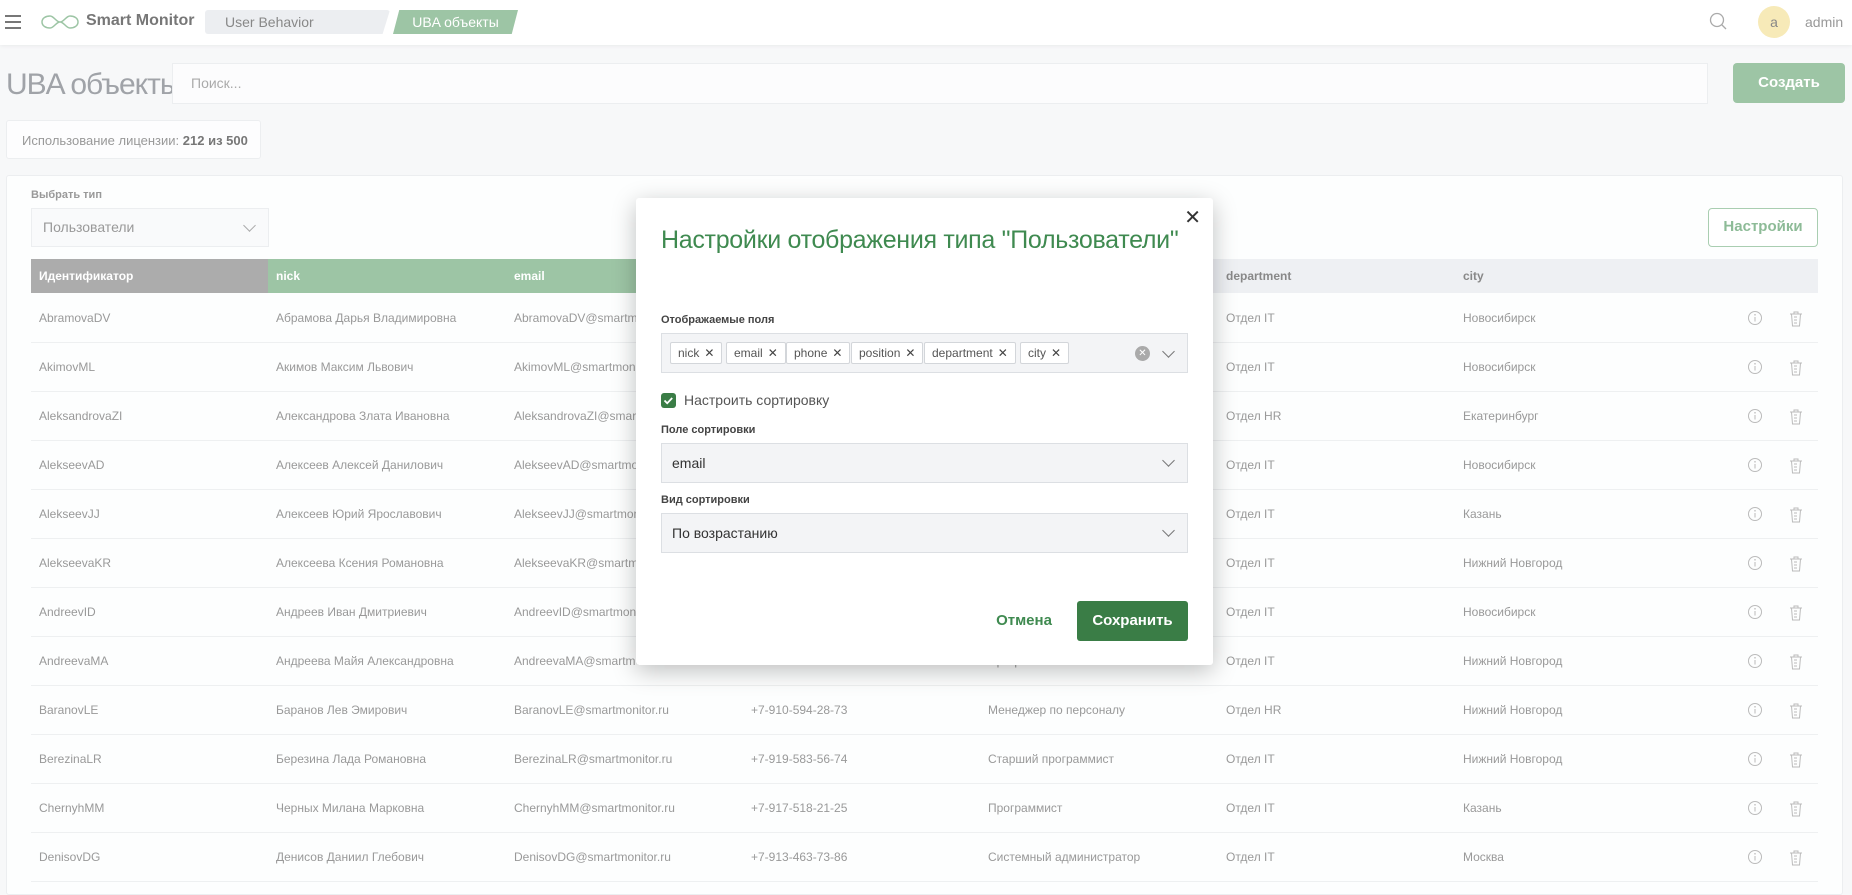 This screenshot has height=895, width=1852. I want to click on cell-идентификатор: AlekseevJJ, so click(69, 514).